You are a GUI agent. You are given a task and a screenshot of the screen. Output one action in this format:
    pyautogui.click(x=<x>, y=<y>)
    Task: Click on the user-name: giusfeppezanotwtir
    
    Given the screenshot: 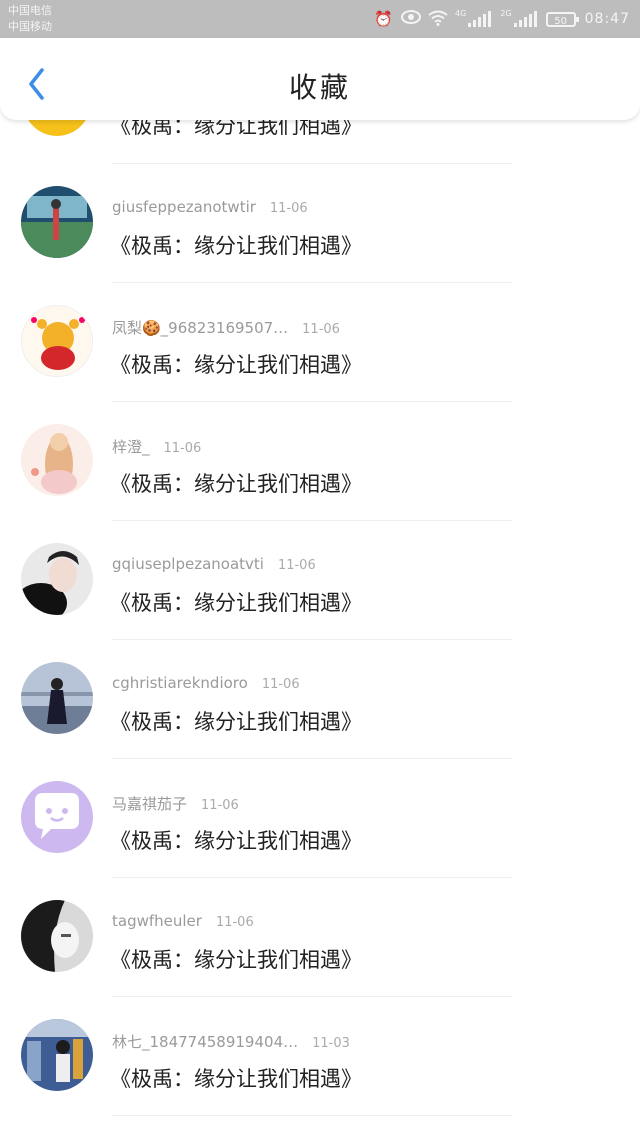 What is the action you would take?
    pyautogui.click(x=184, y=207)
    